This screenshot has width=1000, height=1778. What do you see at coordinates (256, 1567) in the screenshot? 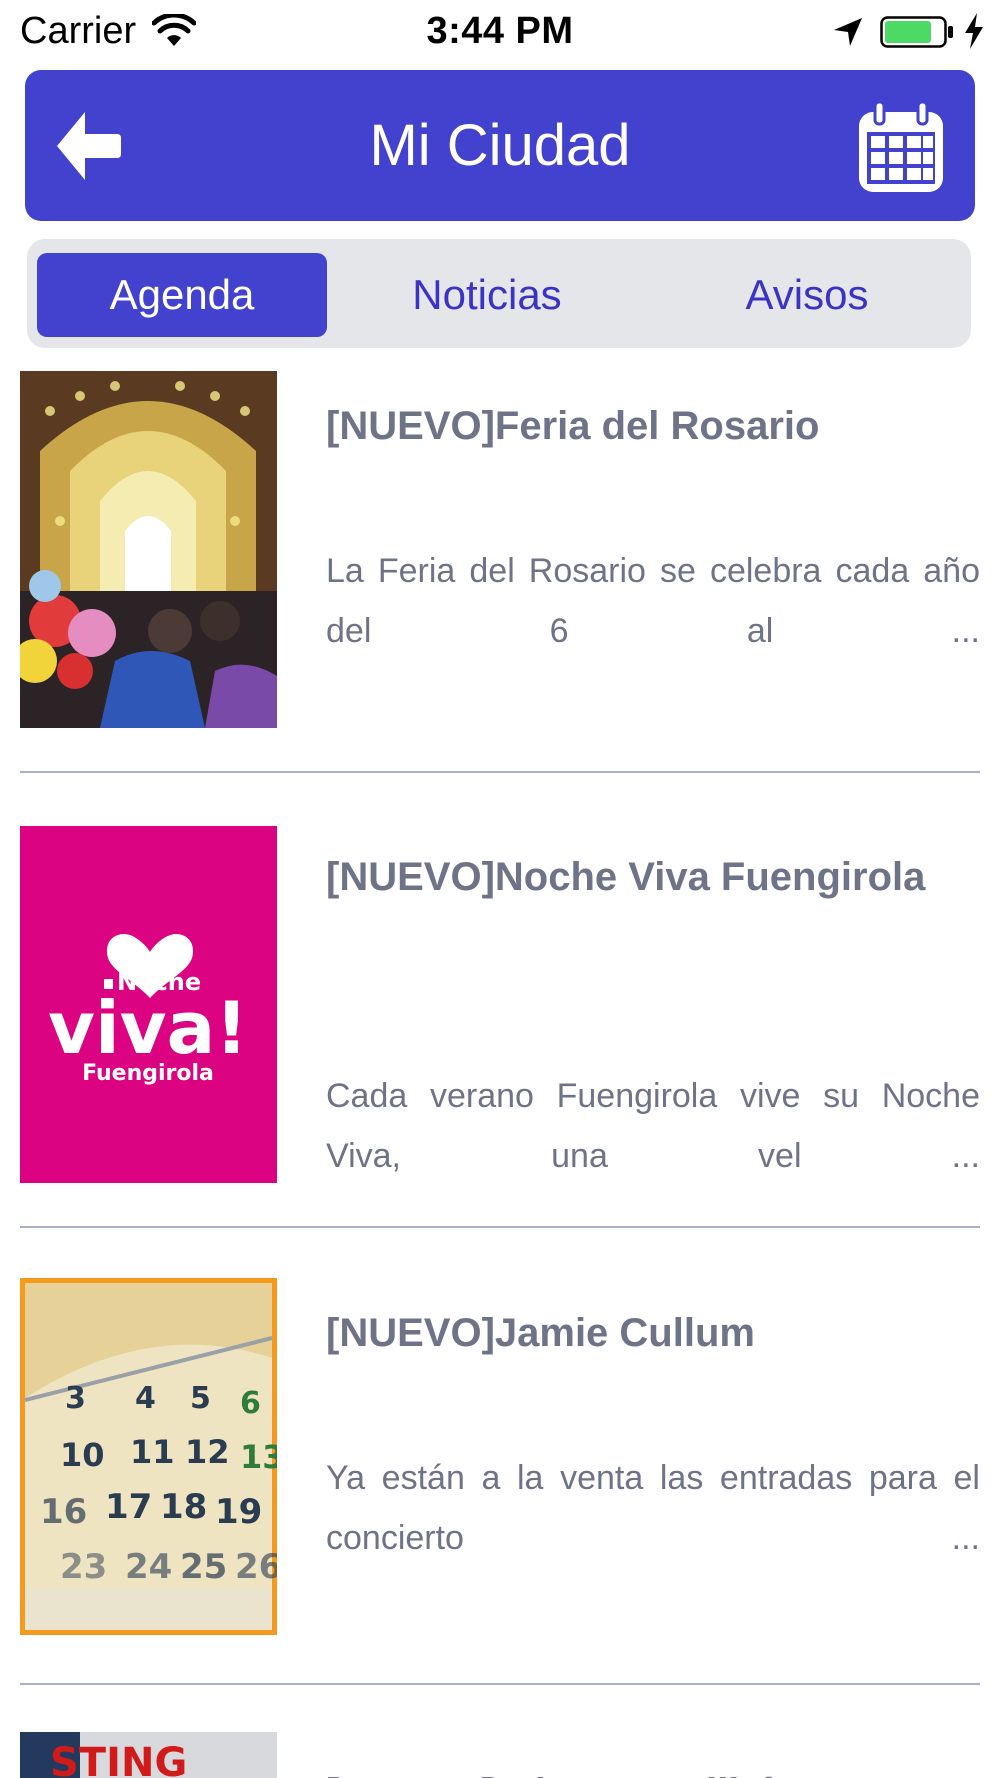
I see `svg-text: 26` at bounding box center [256, 1567].